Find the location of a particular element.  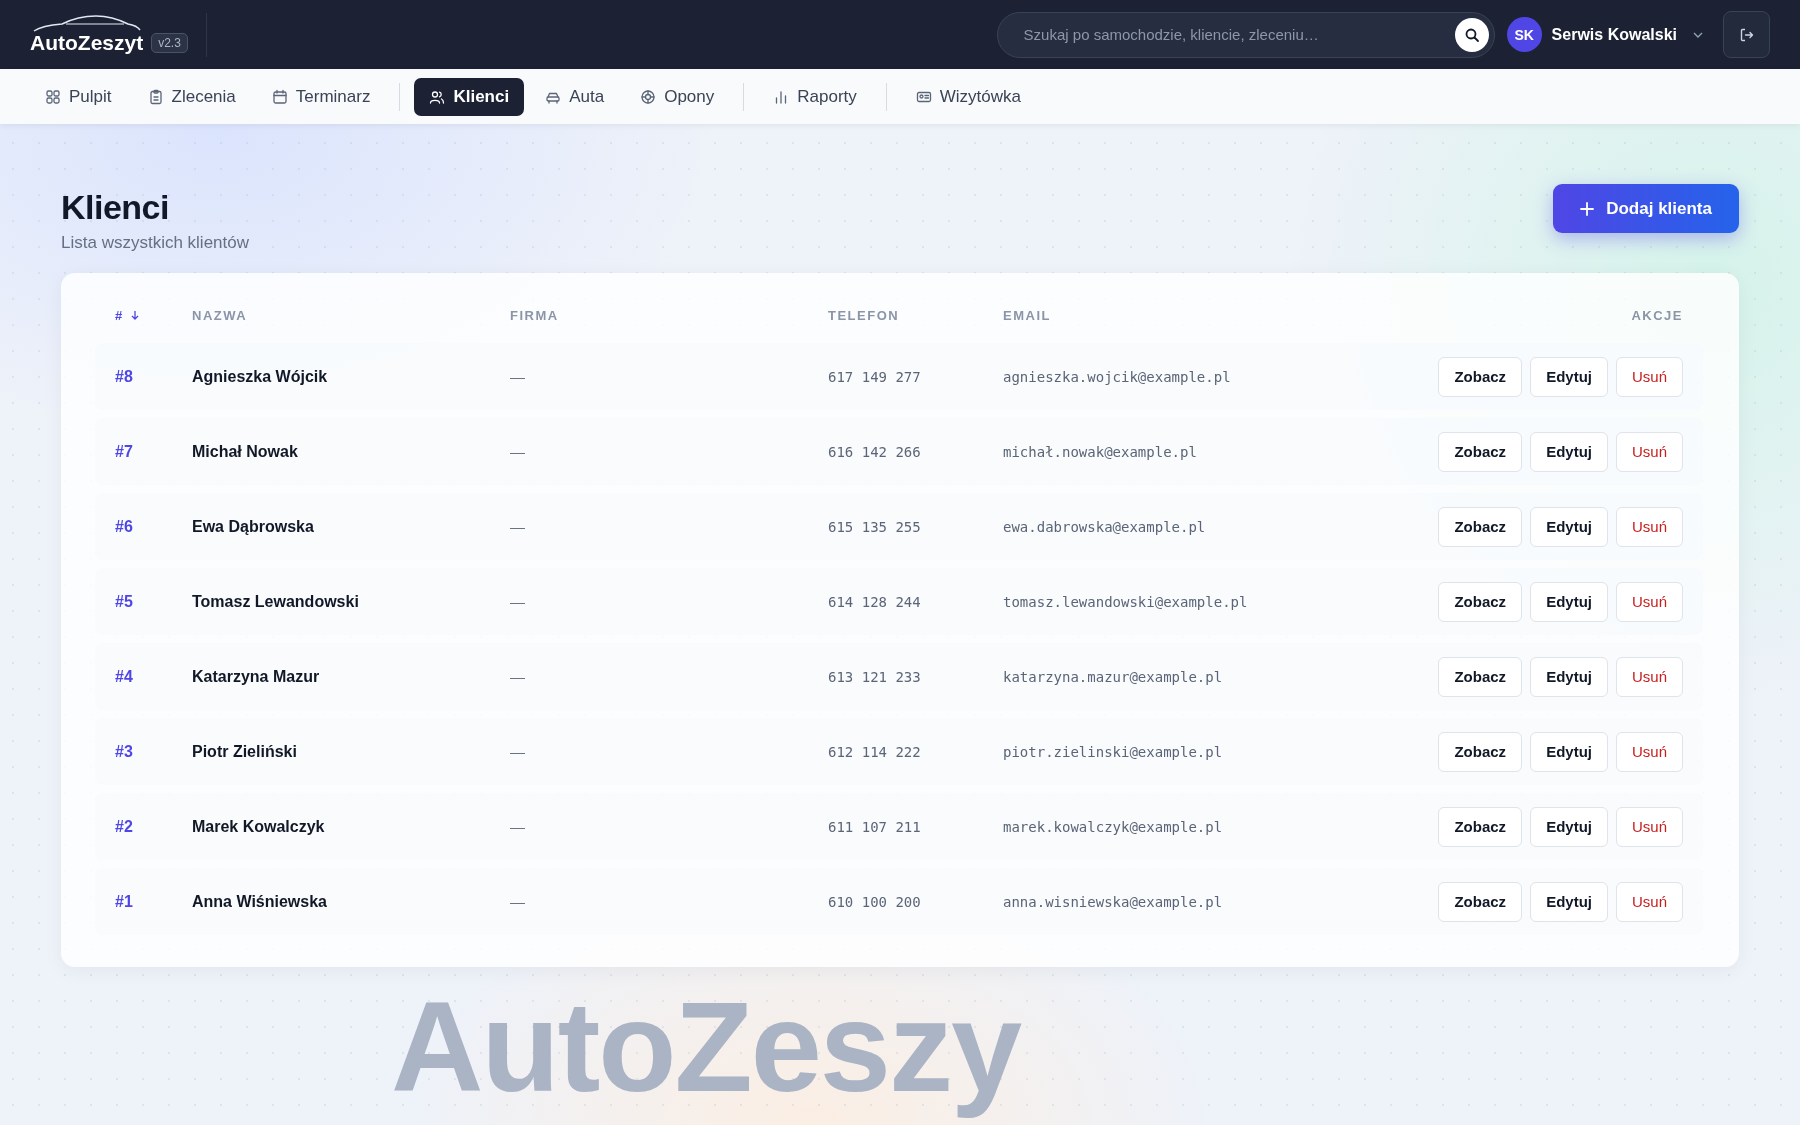

grid-icon is located at coordinates (53, 96).